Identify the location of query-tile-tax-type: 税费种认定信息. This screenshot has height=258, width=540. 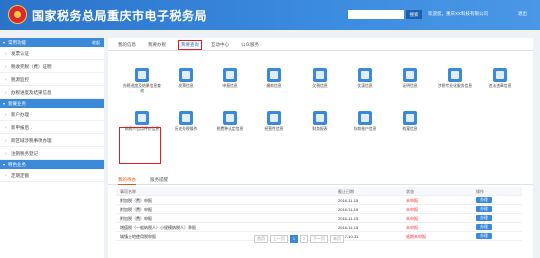
(230, 121).